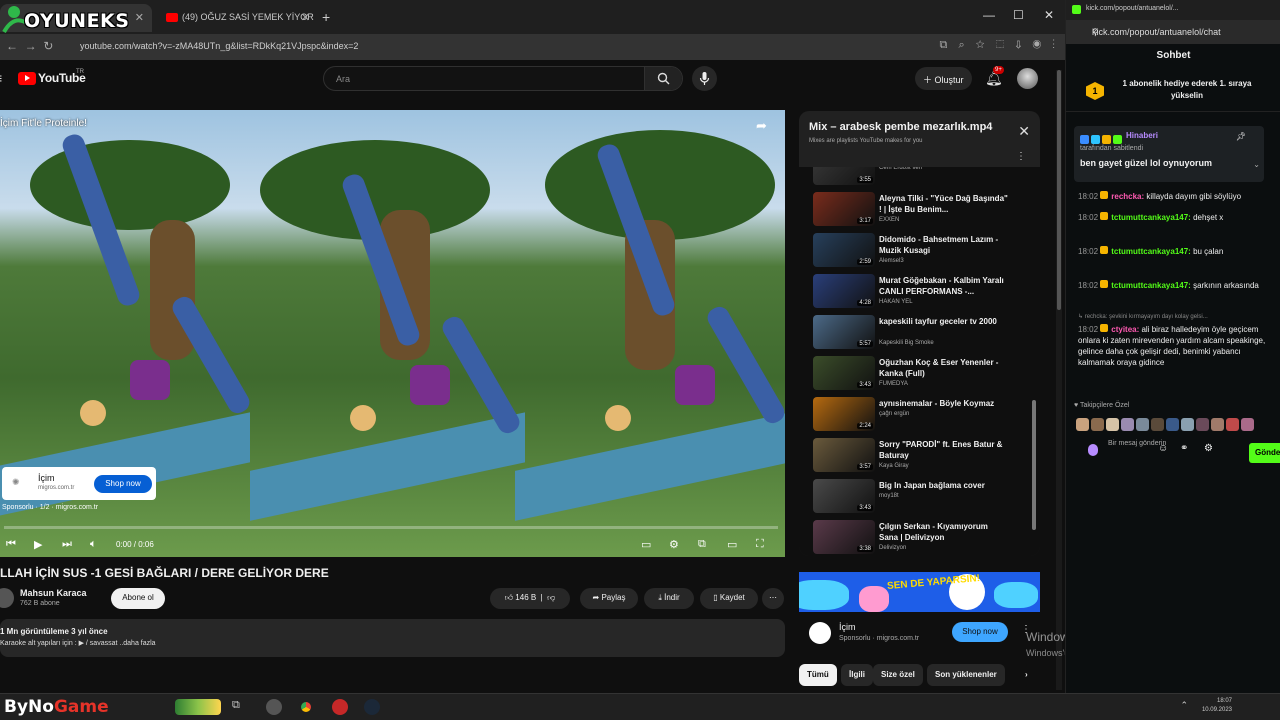  Describe the element at coordinates (1018, 15) in the screenshot. I see `maximize-icon: ☐` at that location.